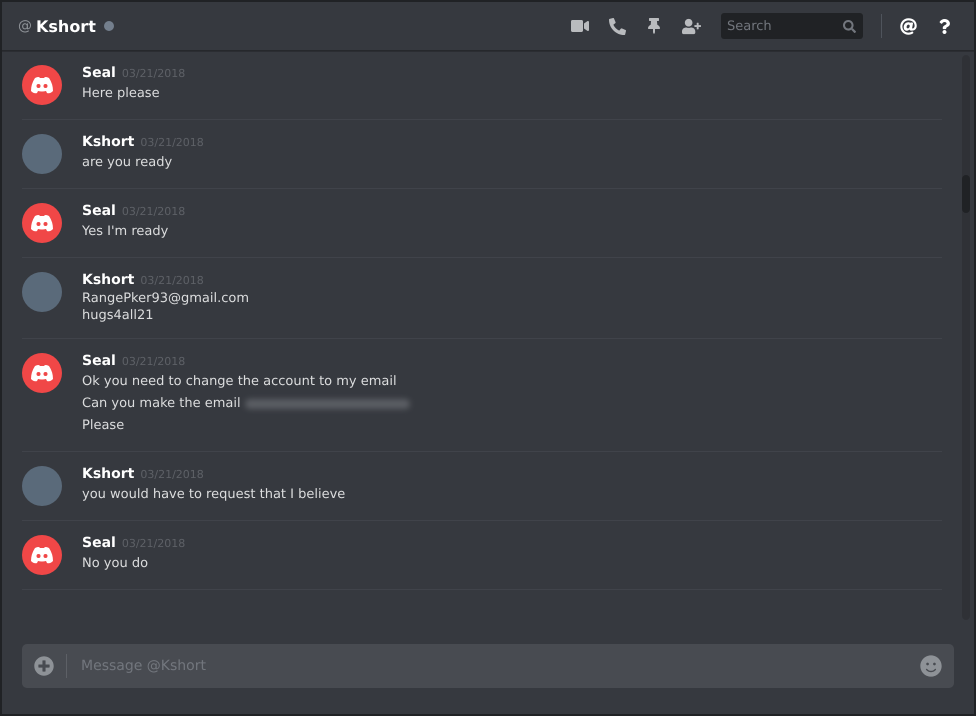  I want to click on message-text: No you do, so click(115, 564).